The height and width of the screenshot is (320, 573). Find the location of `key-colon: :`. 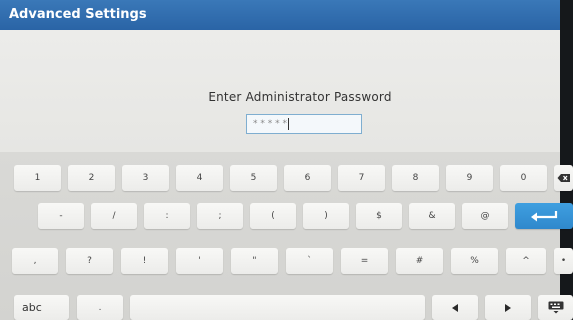

key-colon: : is located at coordinates (167, 216).